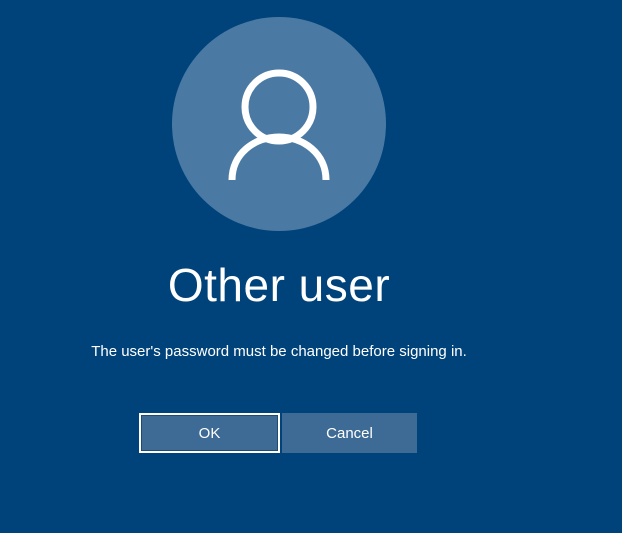 The image size is (622, 533). I want to click on user-avatar, so click(279, 124).